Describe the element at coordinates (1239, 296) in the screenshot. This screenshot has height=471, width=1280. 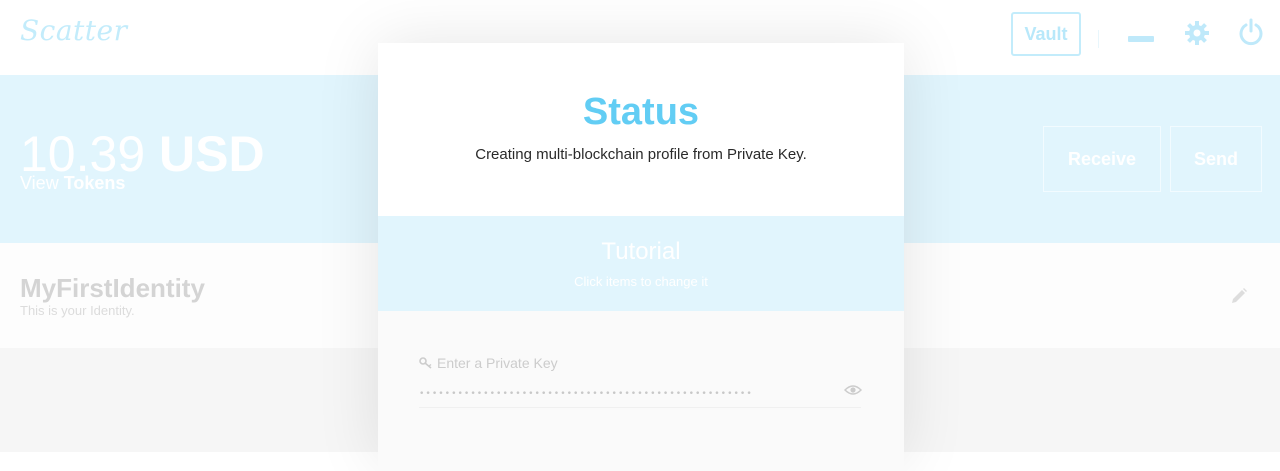
I see `pencil-icon` at that location.